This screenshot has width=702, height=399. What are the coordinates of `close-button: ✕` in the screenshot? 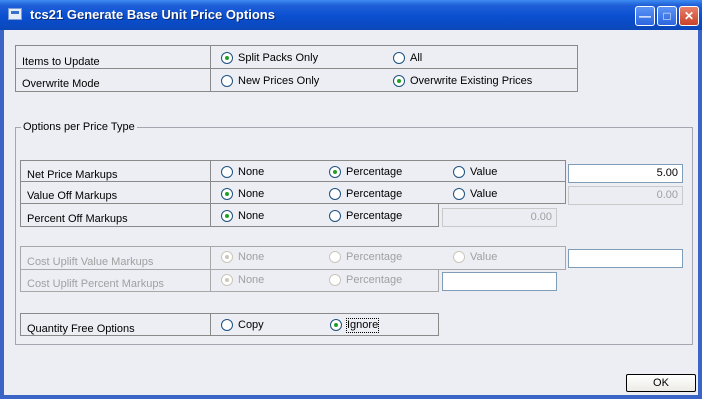 It's located at (689, 16).